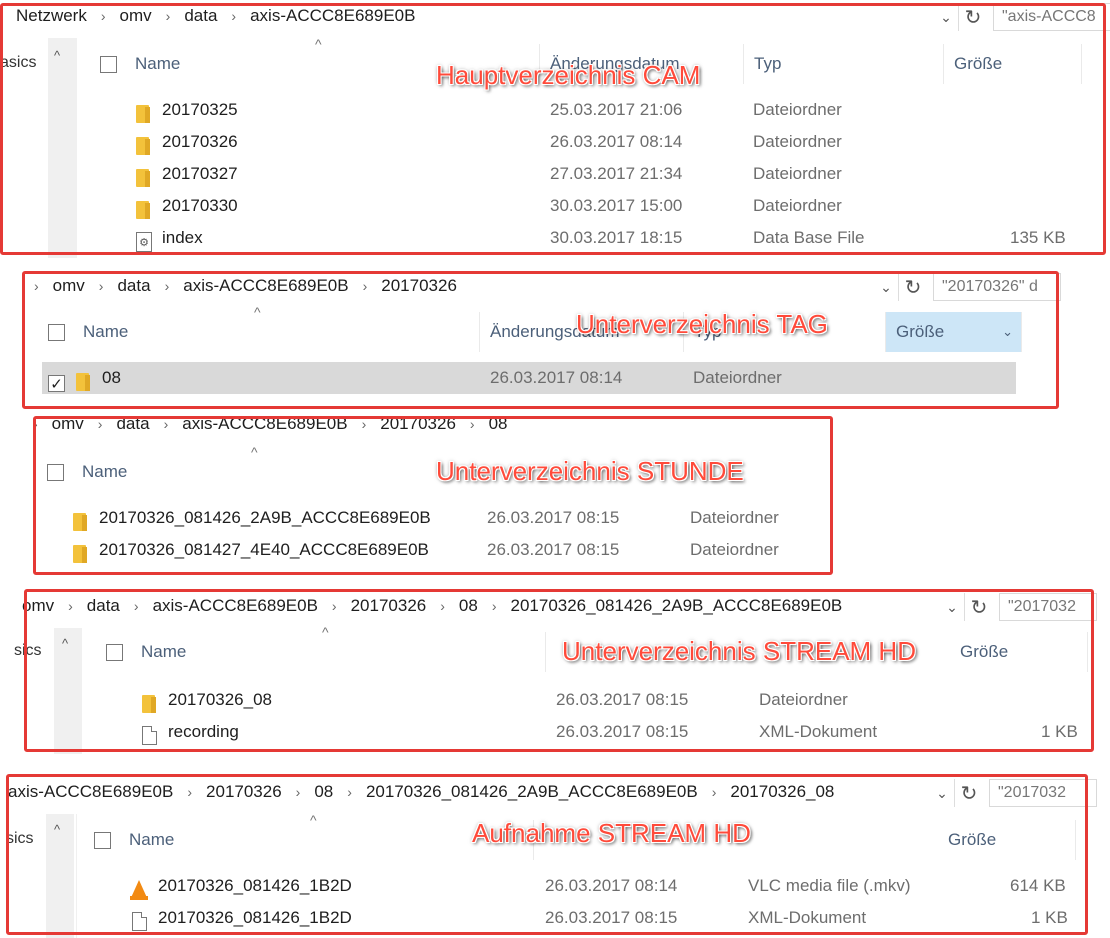 Image resolution: width=1110 pixels, height=938 pixels. I want to click on folder-icon, so click(80, 553).